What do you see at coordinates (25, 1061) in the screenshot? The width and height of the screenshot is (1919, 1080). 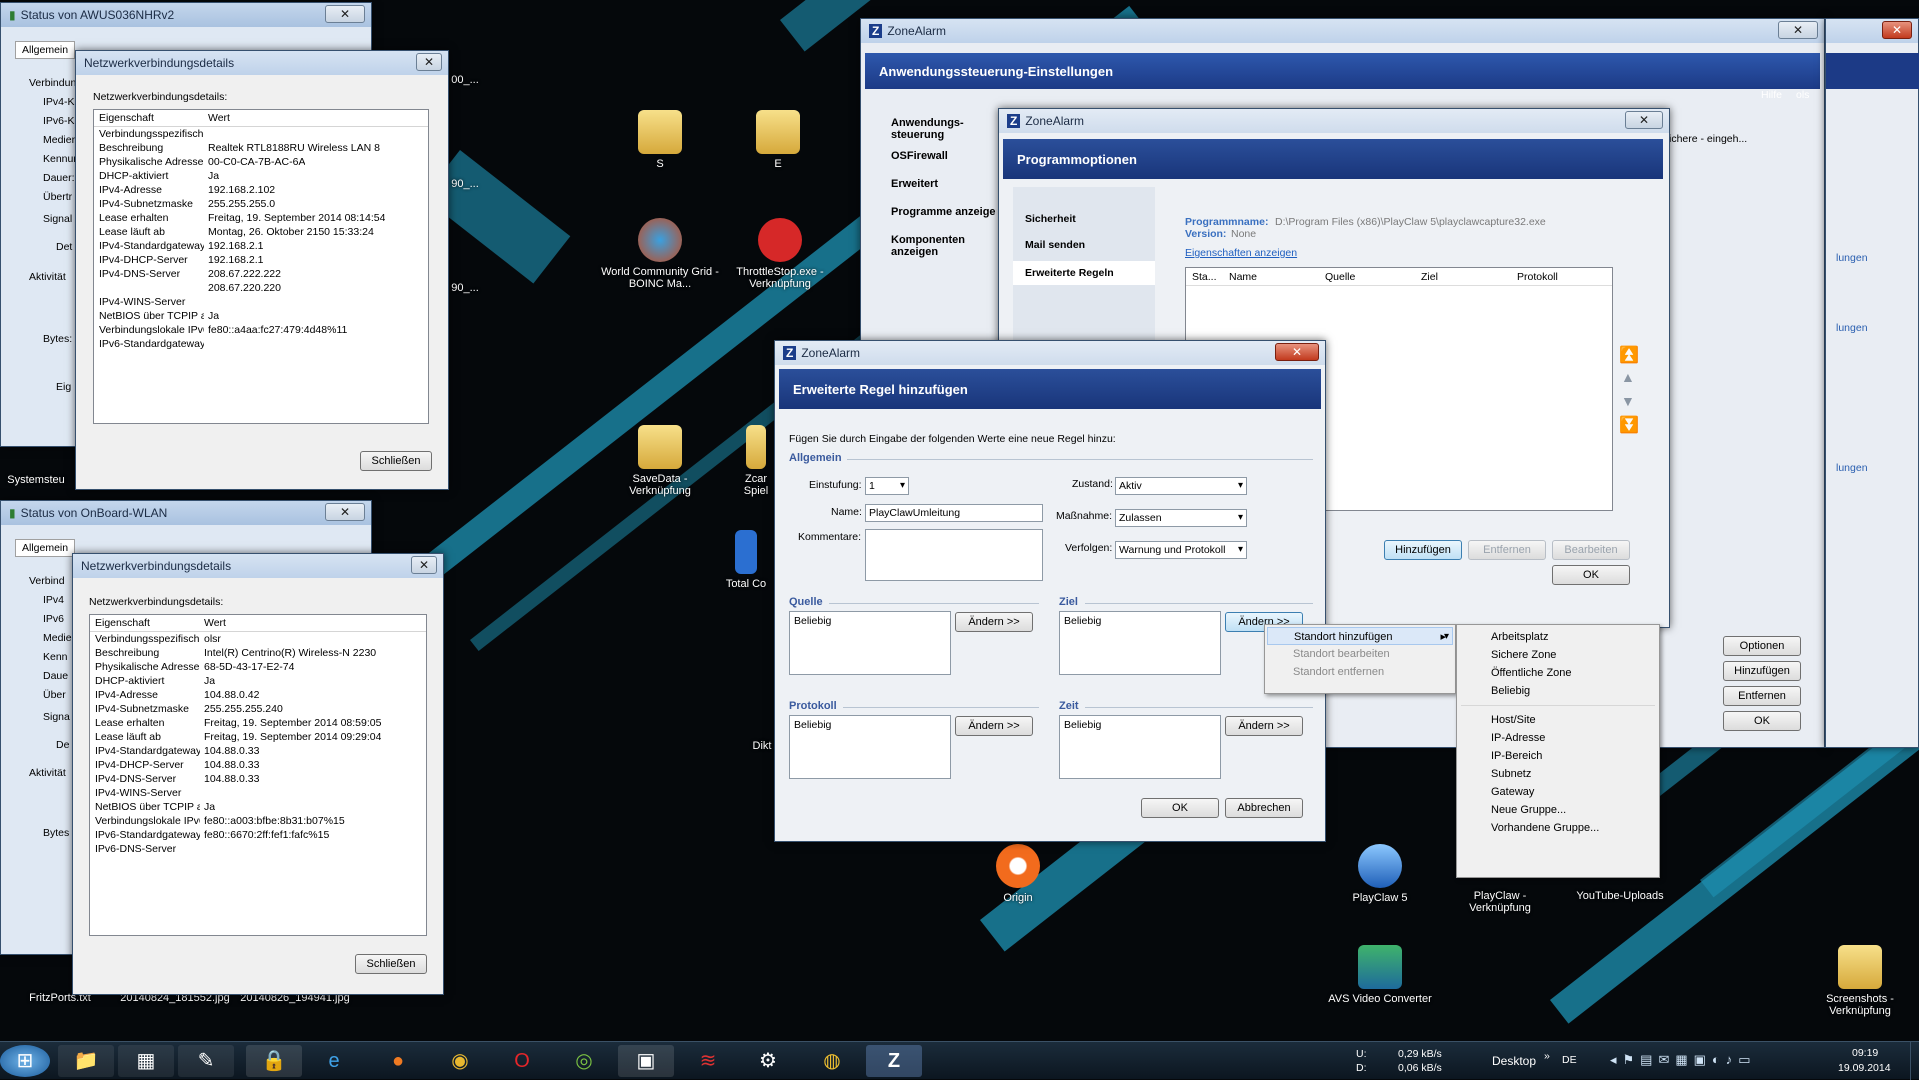 I see `start-button: ⊞` at bounding box center [25, 1061].